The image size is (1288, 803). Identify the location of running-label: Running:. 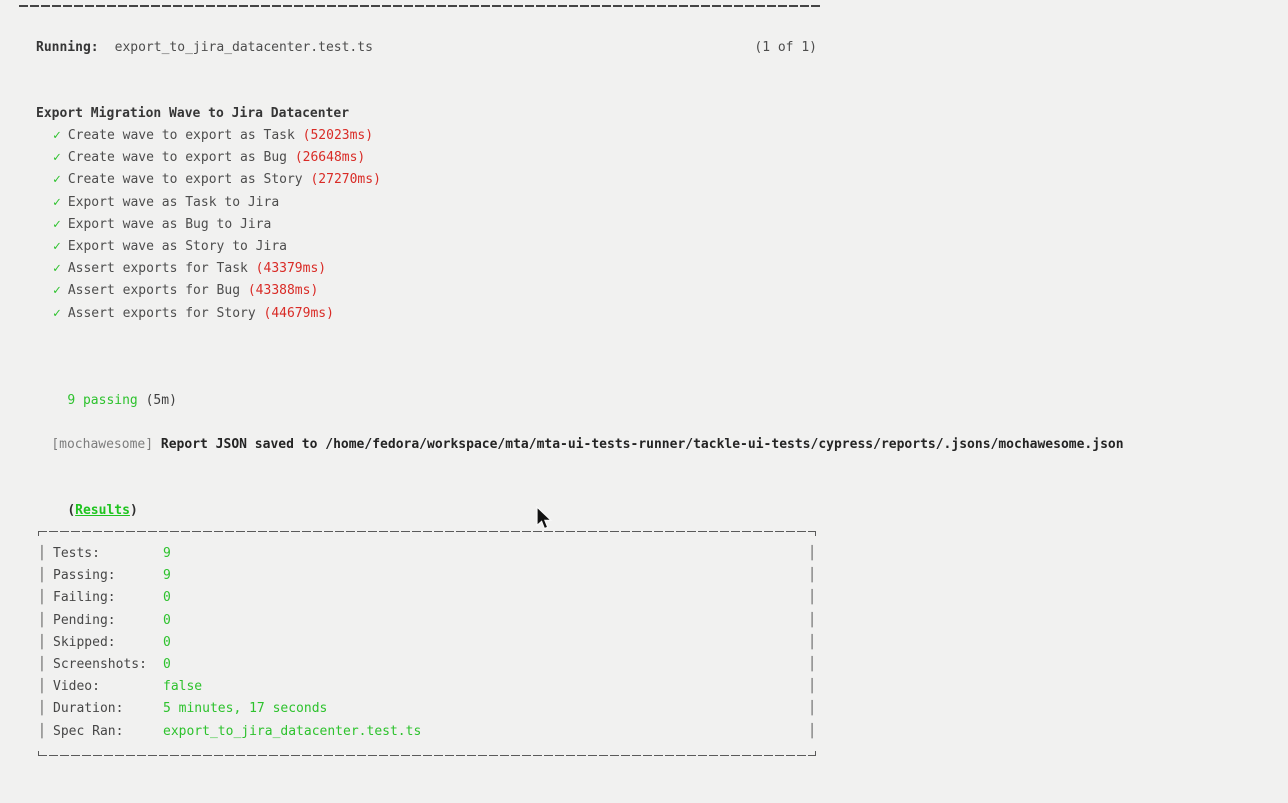
(67, 47).